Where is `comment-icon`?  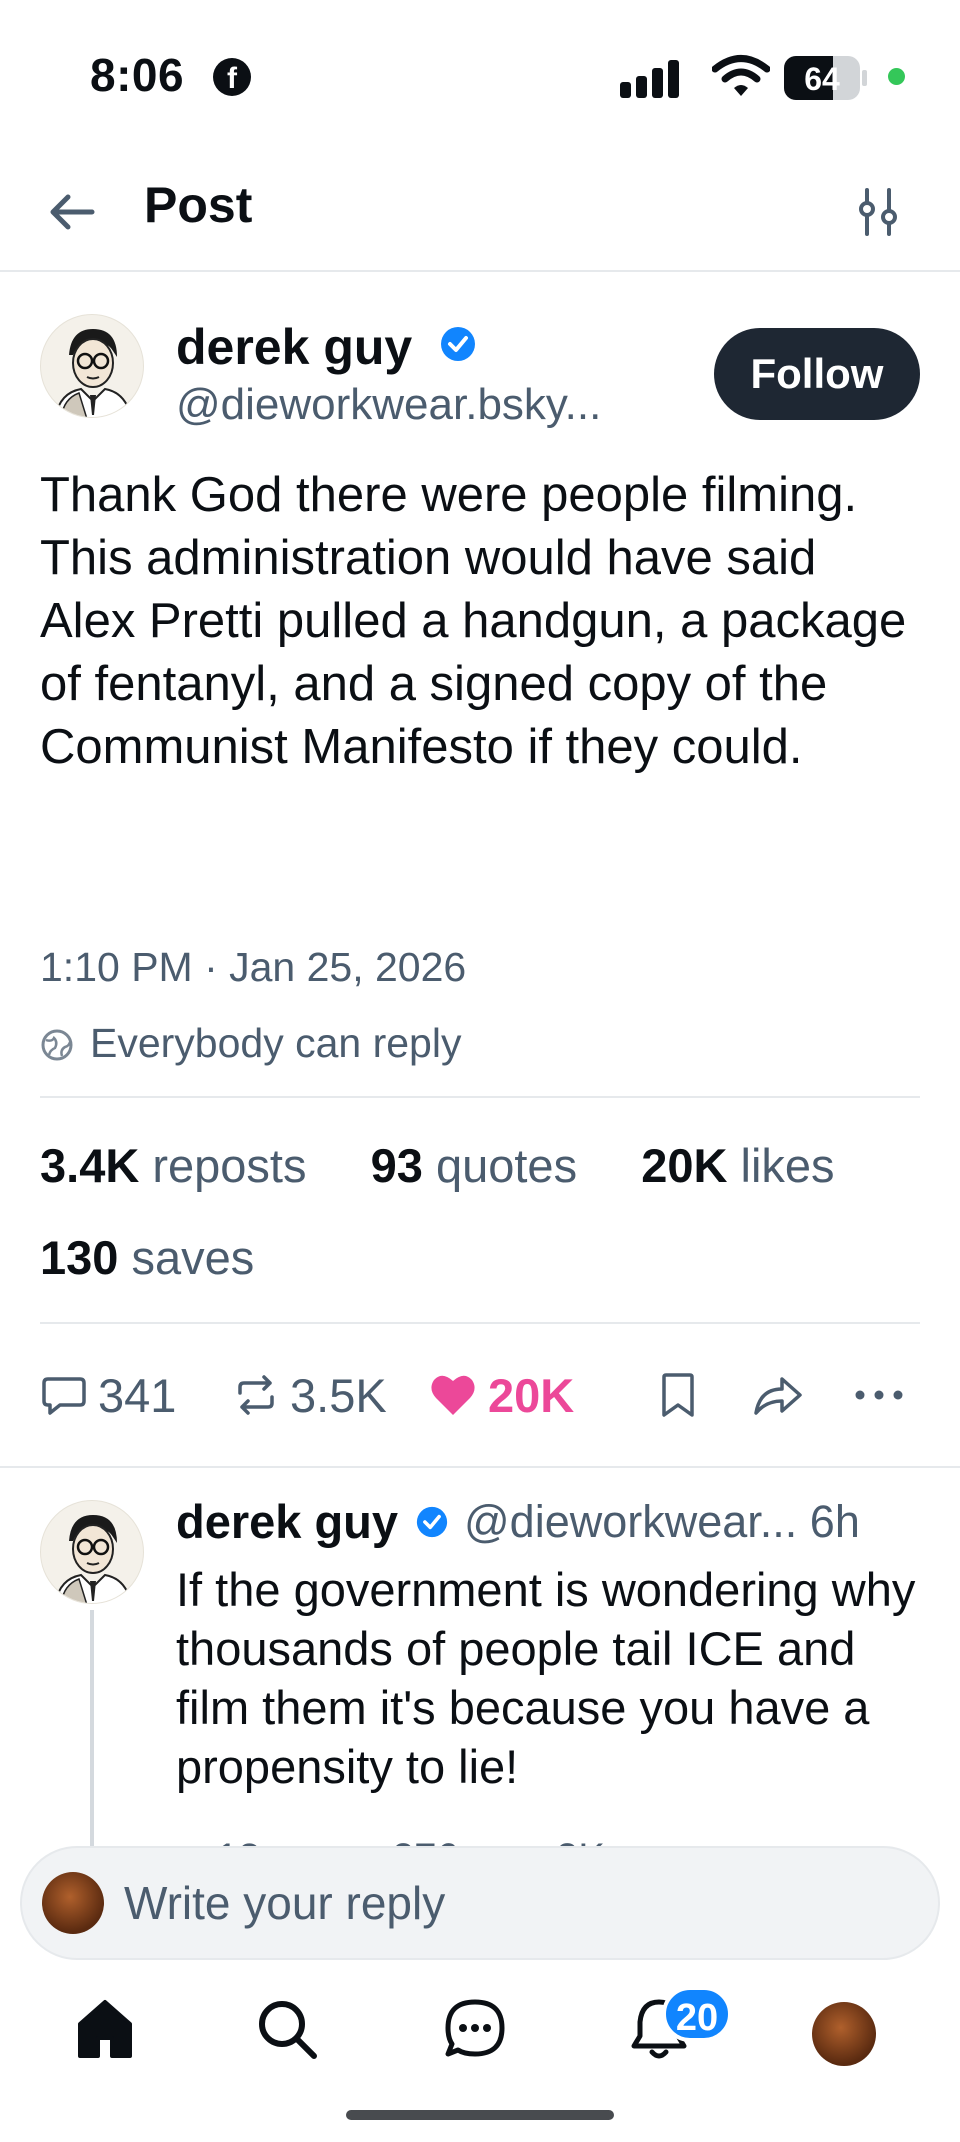 comment-icon is located at coordinates (64, 1396).